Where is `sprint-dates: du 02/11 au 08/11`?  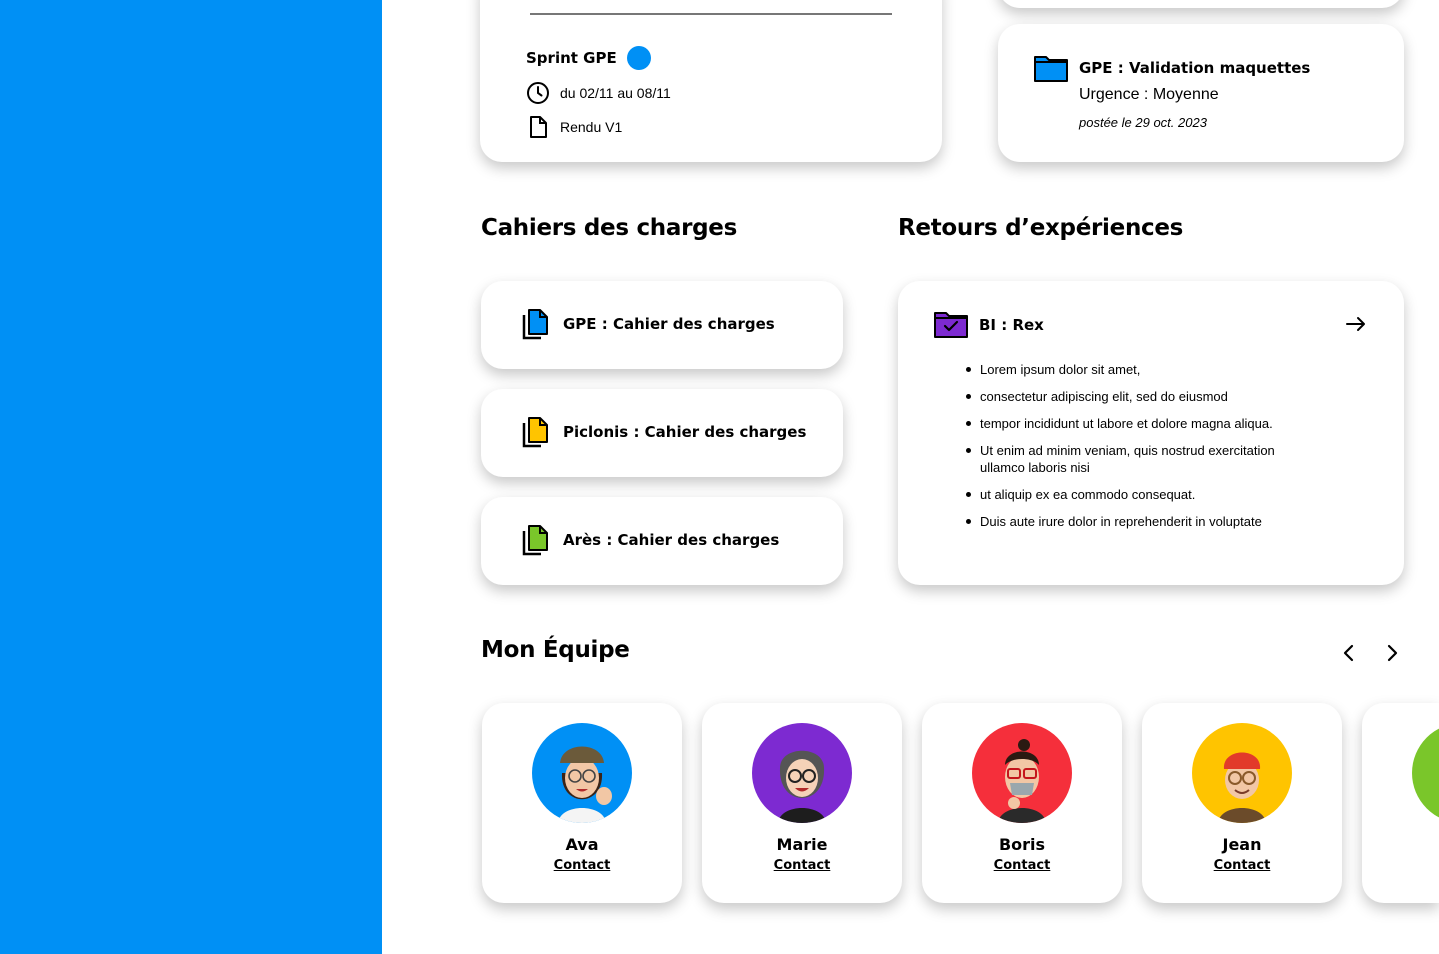
sprint-dates: du 02/11 au 08/11 is located at coordinates (615, 93).